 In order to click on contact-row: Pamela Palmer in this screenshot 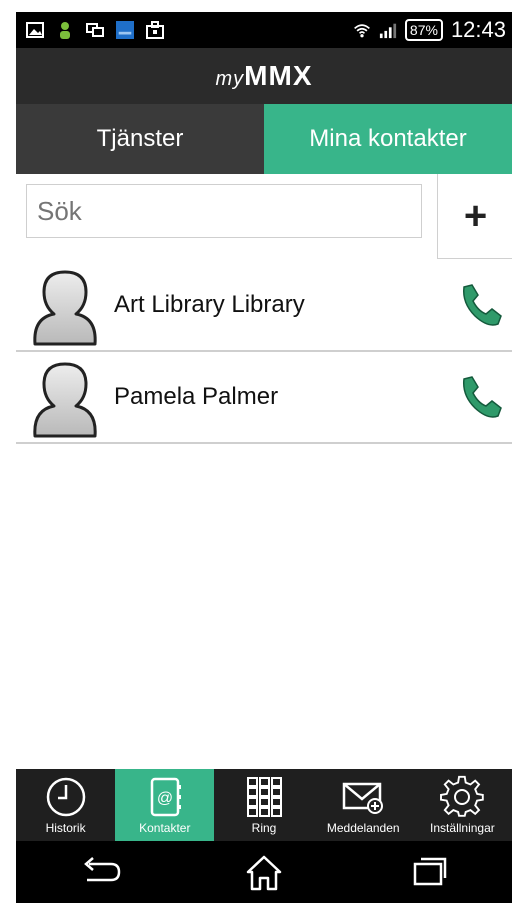, I will do `click(264, 398)`.